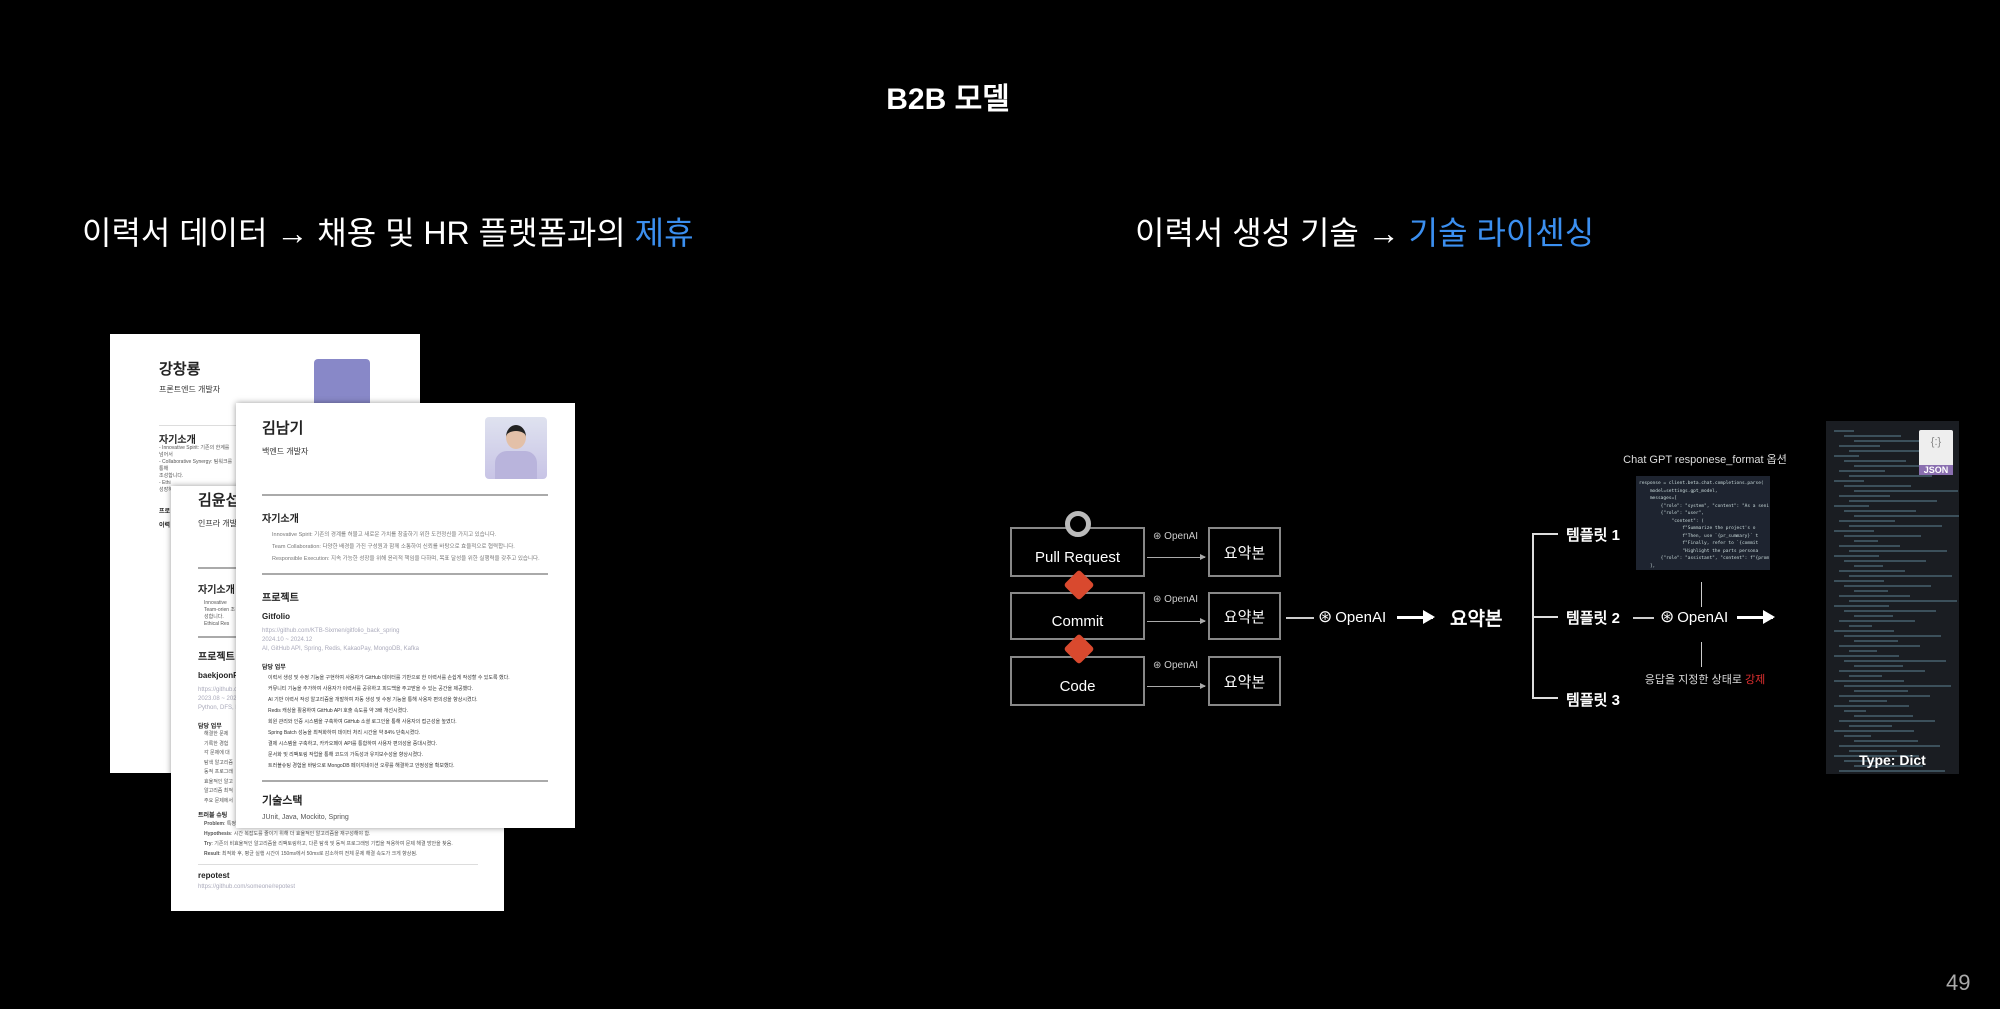  I want to click on resume-role: 프론트엔드 개발자, so click(190, 389).